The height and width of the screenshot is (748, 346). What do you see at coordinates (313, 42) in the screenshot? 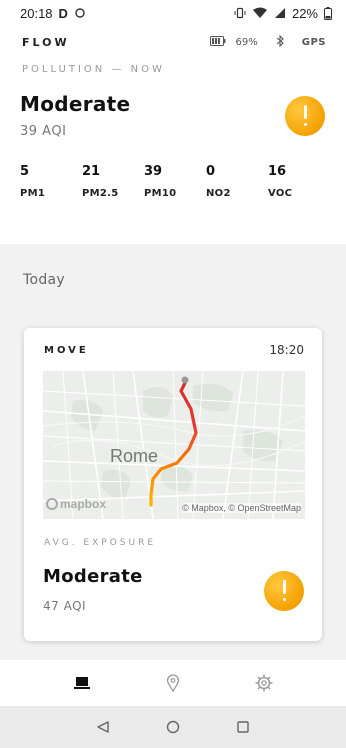
I see `gps-indicator: GPS` at bounding box center [313, 42].